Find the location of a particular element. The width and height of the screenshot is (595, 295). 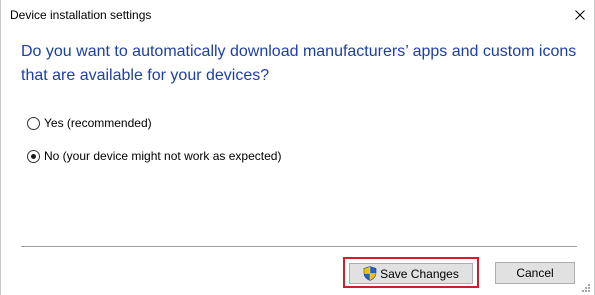

close-button is located at coordinates (579, 15).